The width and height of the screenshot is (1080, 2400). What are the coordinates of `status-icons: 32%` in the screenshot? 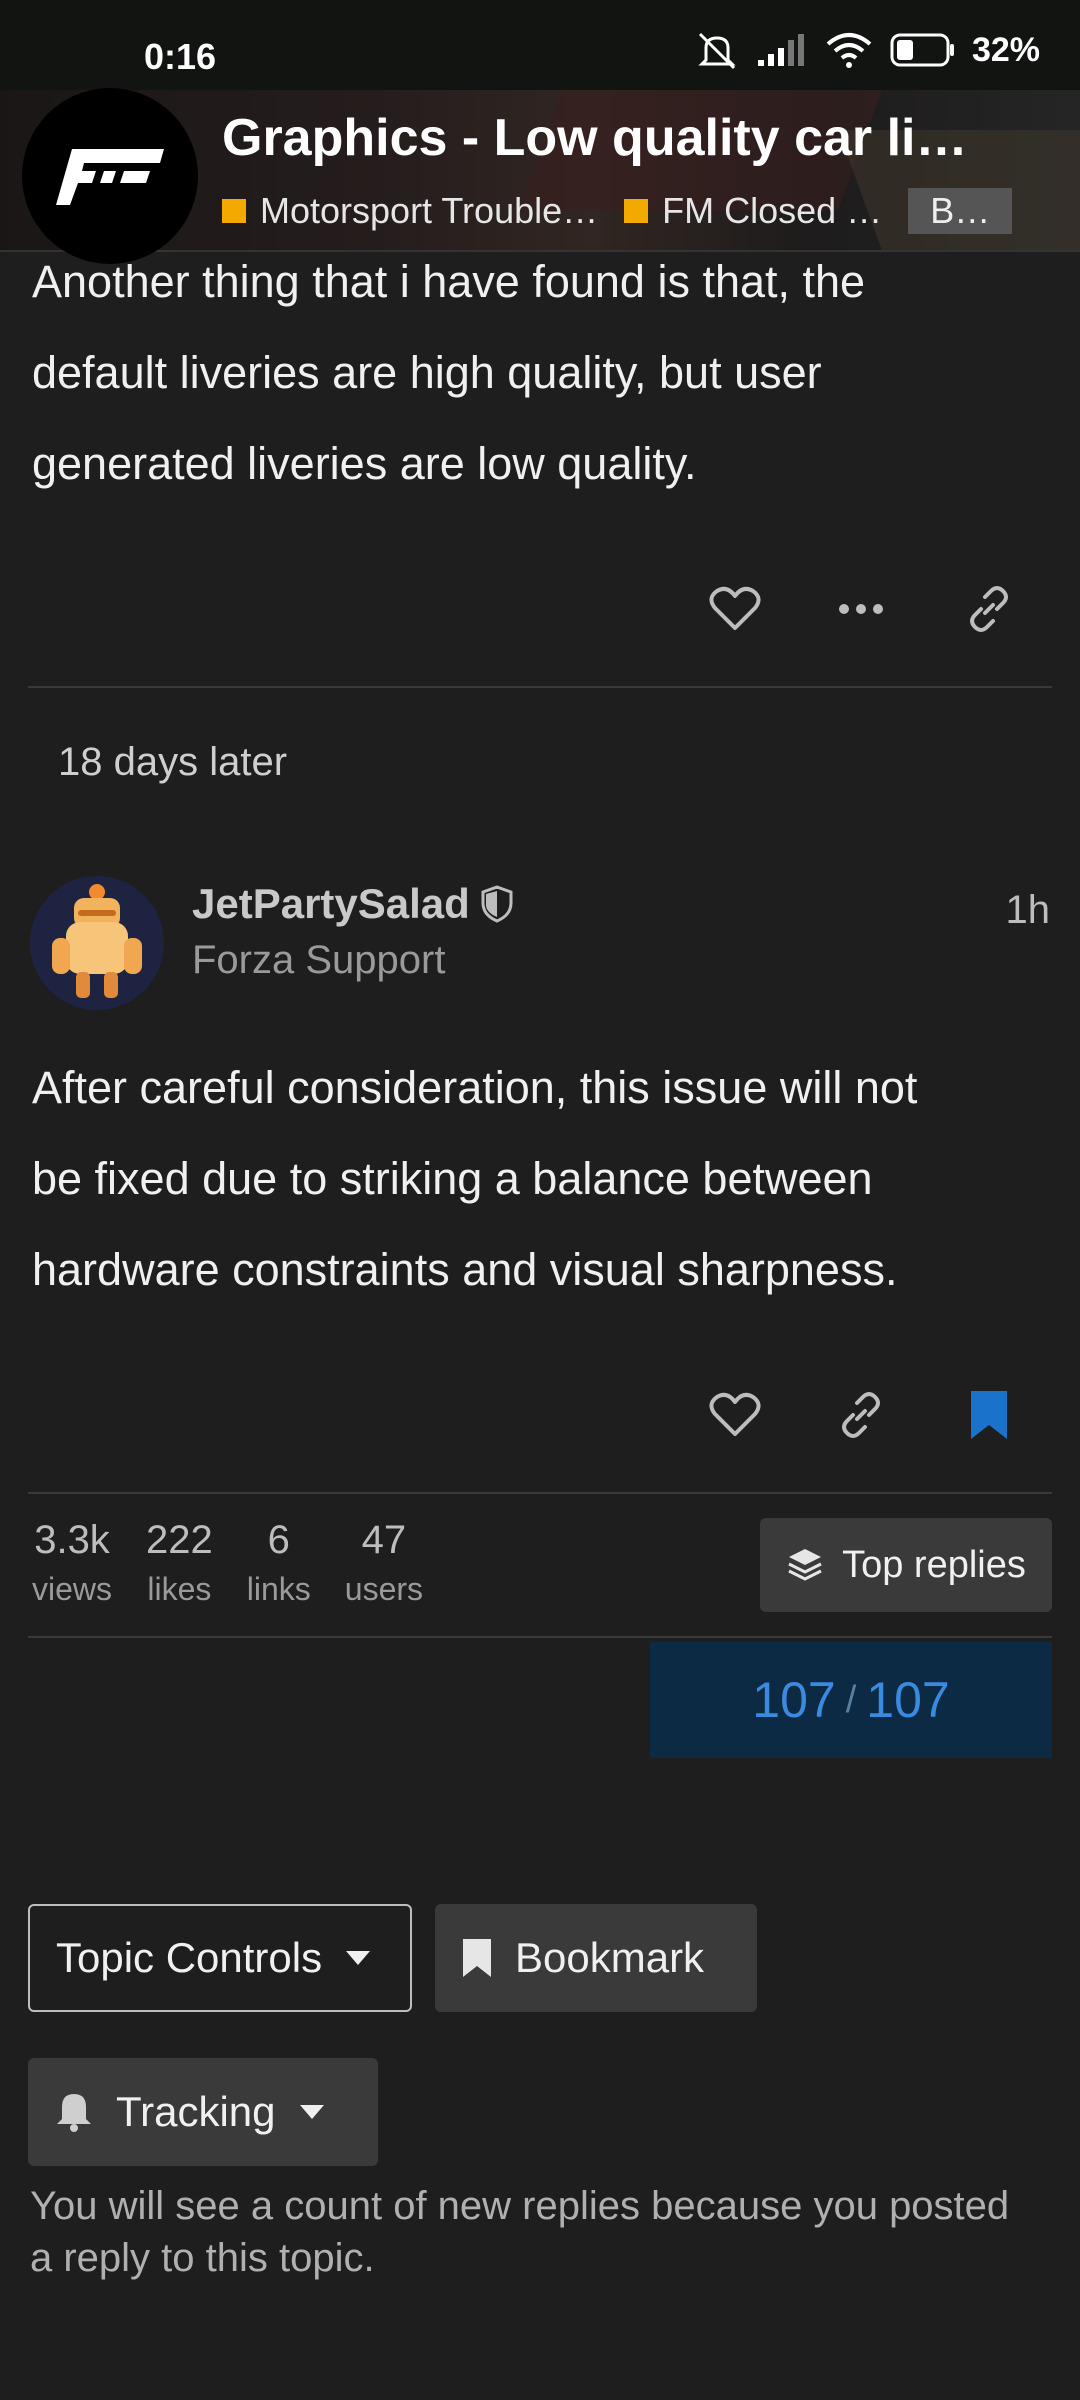 It's located at (867, 50).